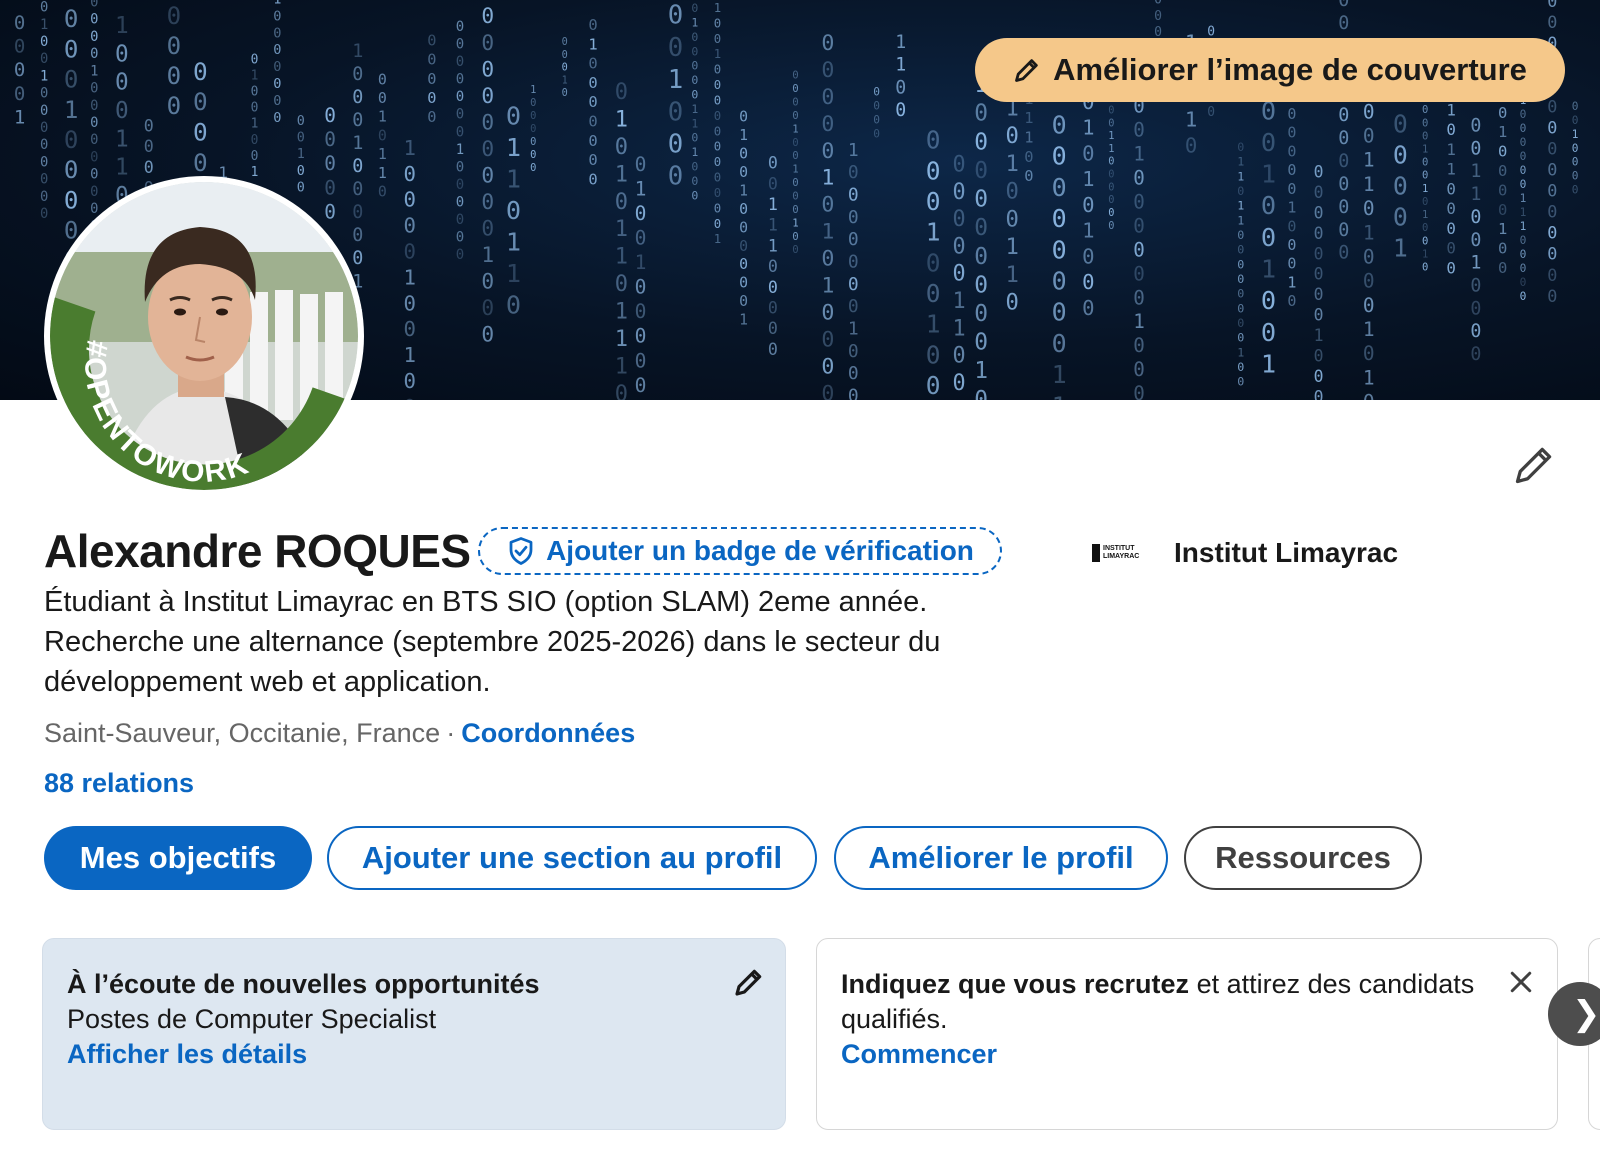 Image resolution: width=1600 pixels, height=1166 pixels. Describe the element at coordinates (1303, 858) in the screenshot. I see `resources-button: Ressources` at that location.